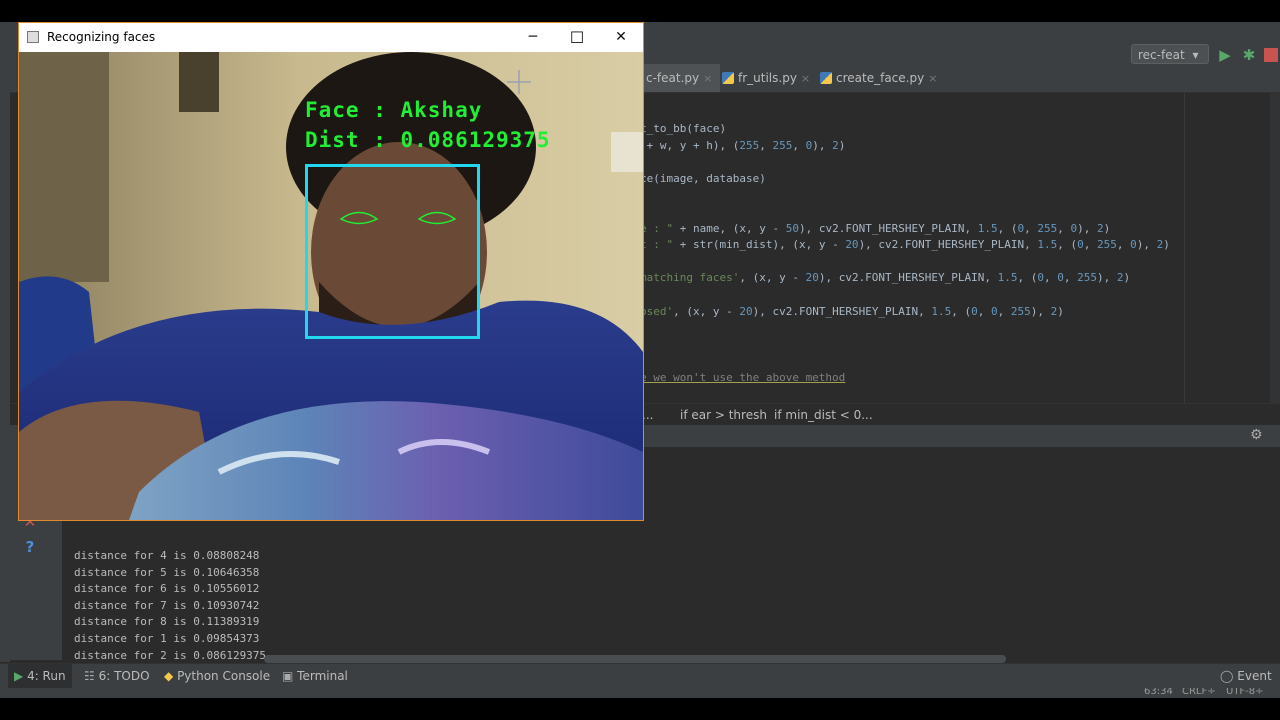  I want to click on code-token: 2, so click(835, 145).